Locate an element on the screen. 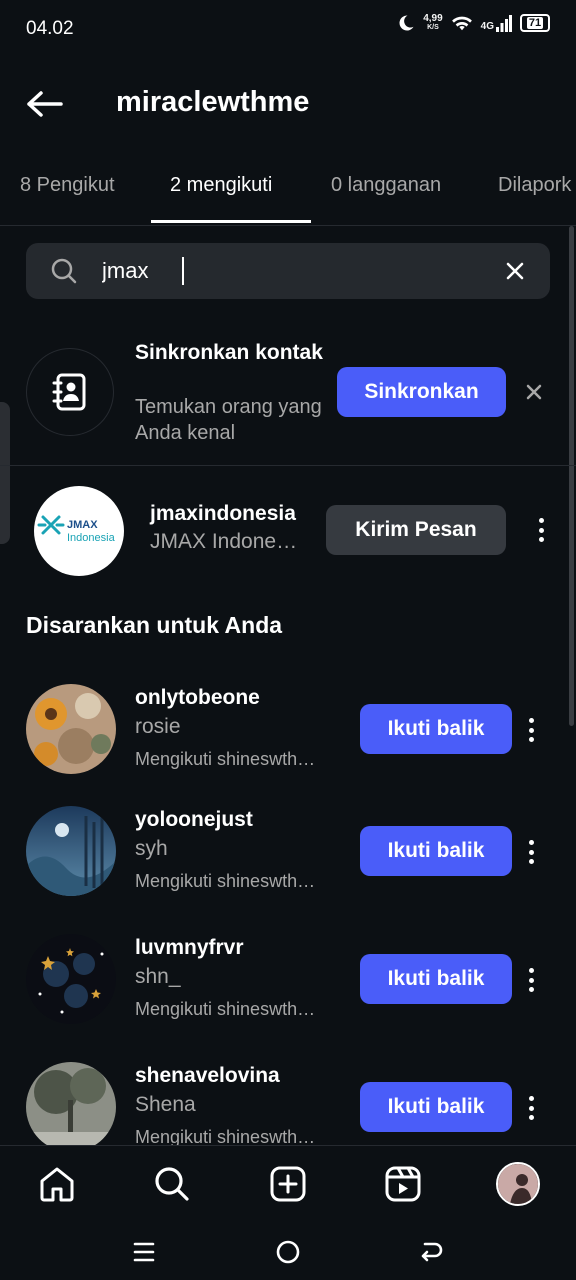 The height and width of the screenshot is (1280, 576). arrow-left-icon is located at coordinates (45, 104).